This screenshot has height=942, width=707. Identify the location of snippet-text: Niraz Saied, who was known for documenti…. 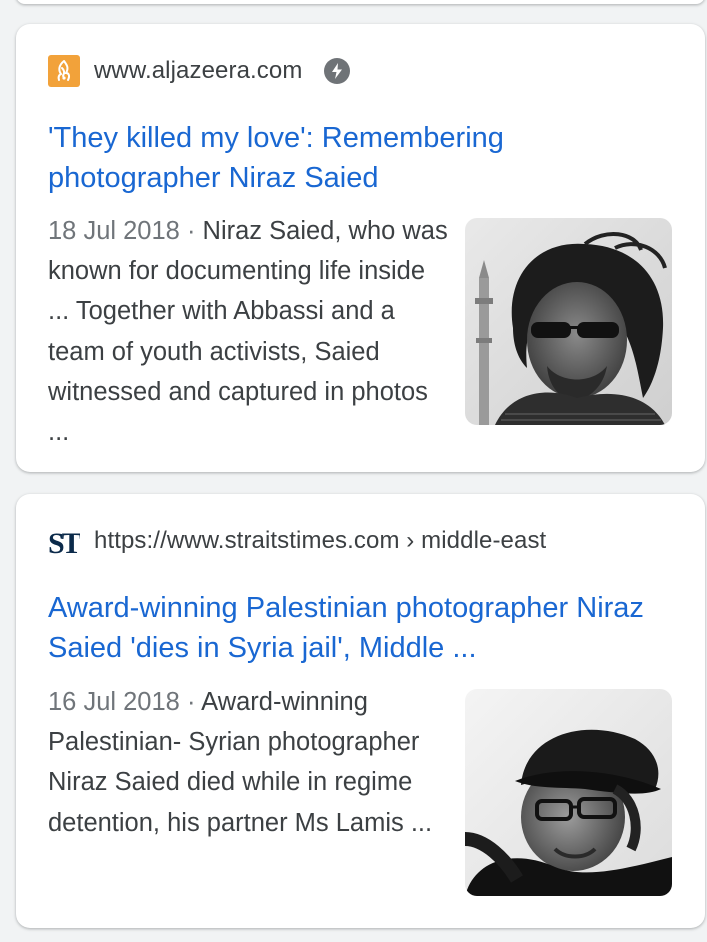
(248, 332).